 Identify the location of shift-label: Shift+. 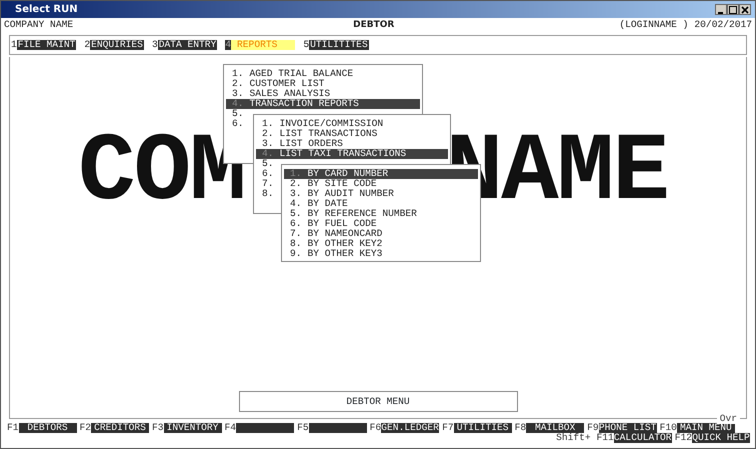
(573, 438).